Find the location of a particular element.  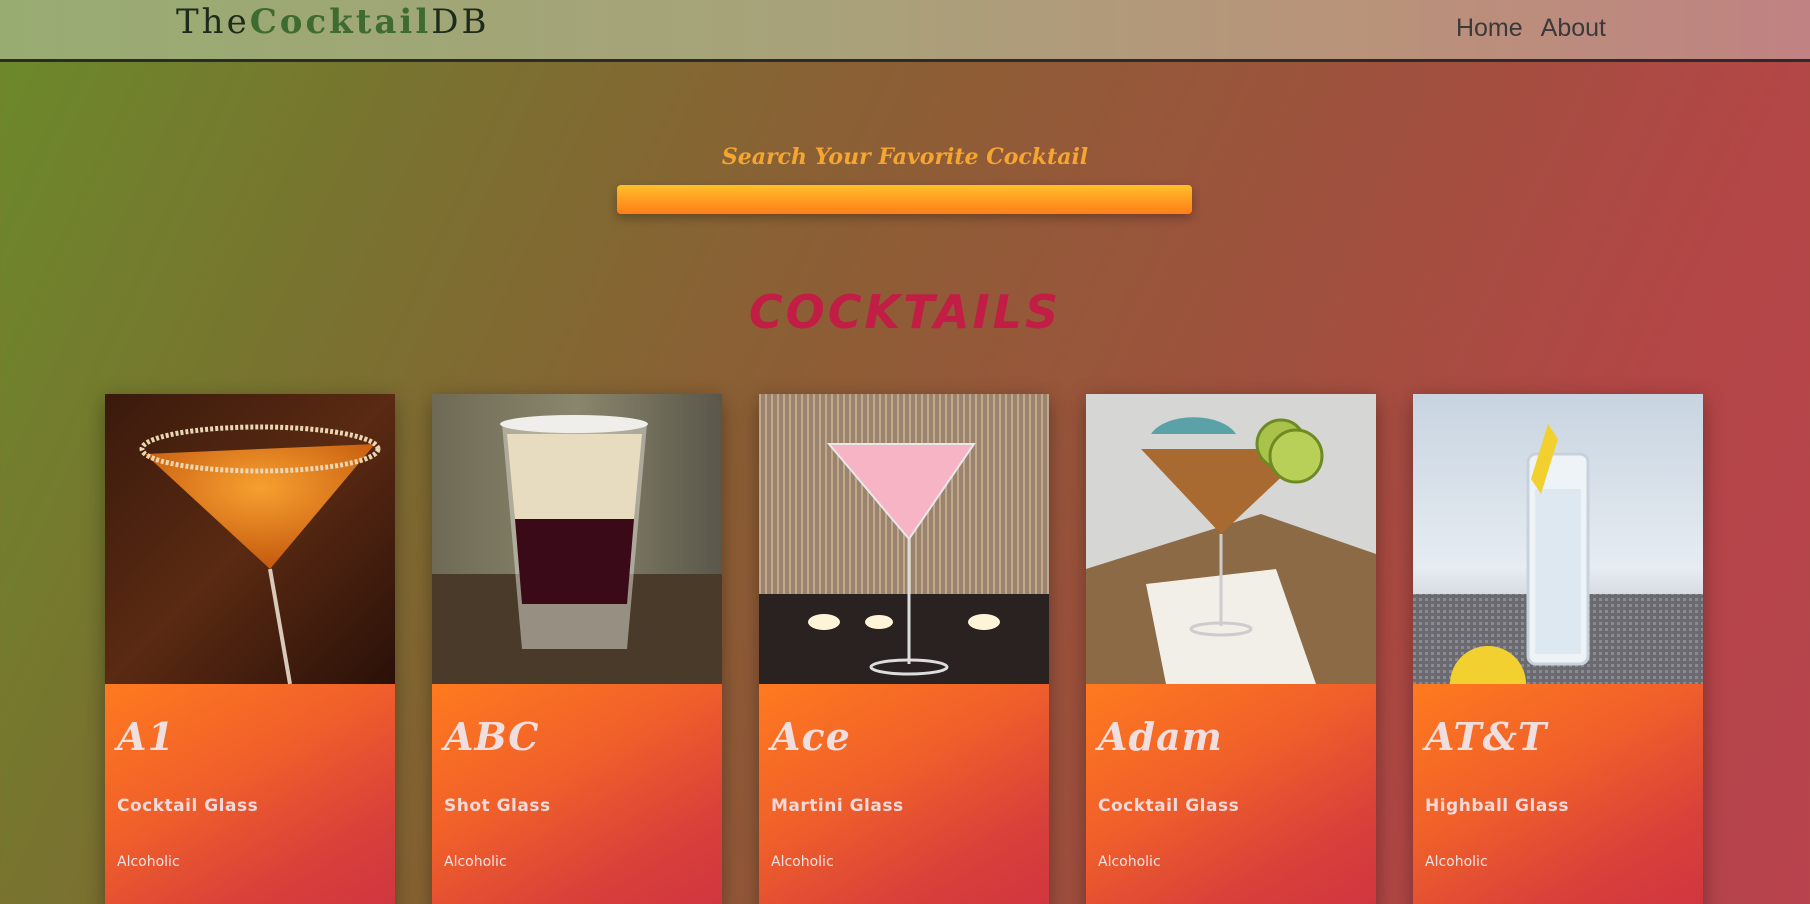

cocktail-card-body: Ace Martini Glass Alcoholic is located at coordinates (904, 794).